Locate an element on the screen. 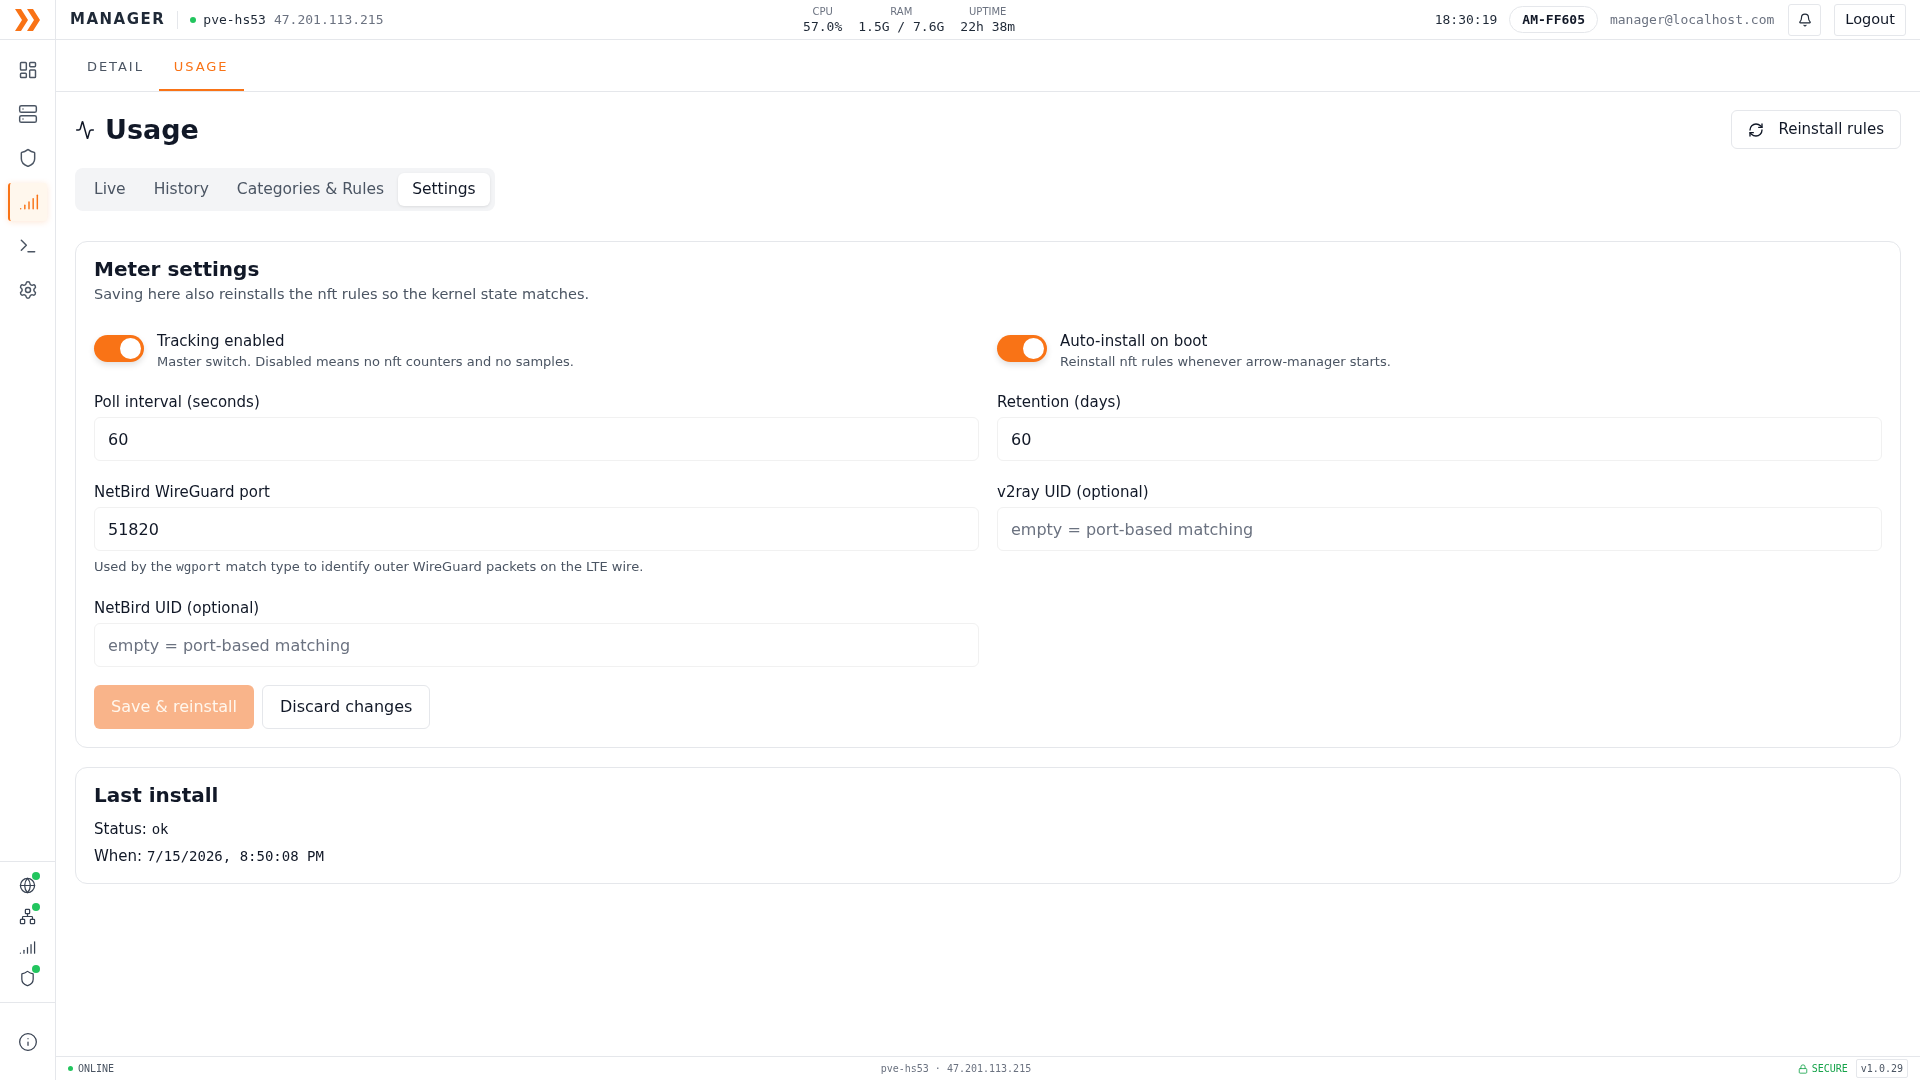 The height and width of the screenshot is (1080, 1920). install-detail: When: 7/15/2026, 8:50:08 PM is located at coordinates (209, 856).